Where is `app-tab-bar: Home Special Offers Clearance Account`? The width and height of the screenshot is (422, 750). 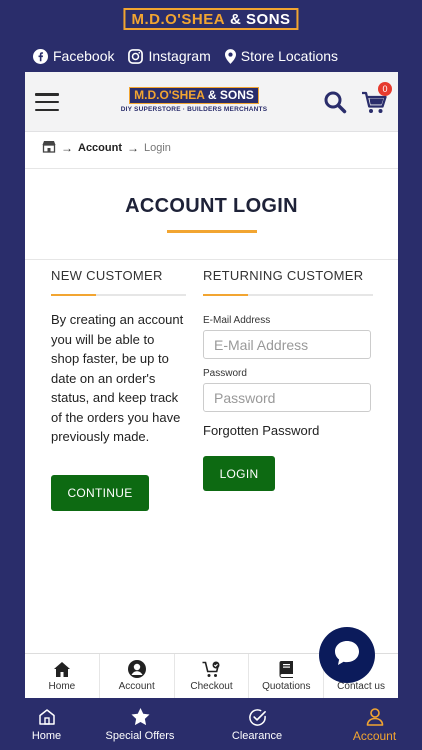
app-tab-bar: Home Special Offers Clearance Account is located at coordinates (211, 724).